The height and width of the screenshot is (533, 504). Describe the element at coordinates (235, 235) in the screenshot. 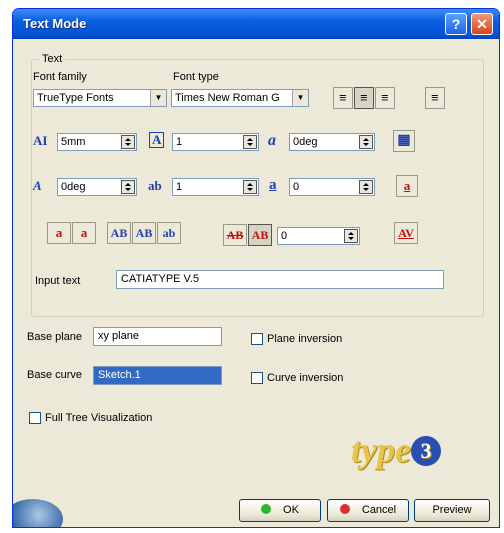

I see `strike-button-1: AB` at that location.